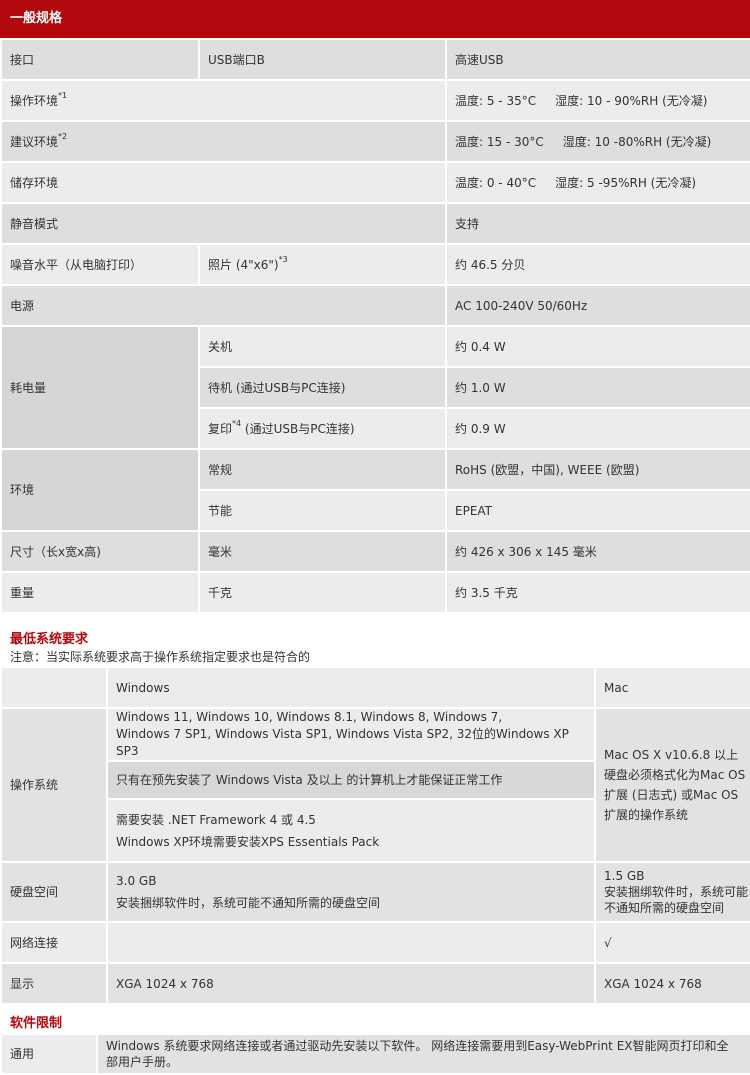 This screenshot has height=1075, width=750. I want to click on table-row: 网络连接 √, so click(375, 942).